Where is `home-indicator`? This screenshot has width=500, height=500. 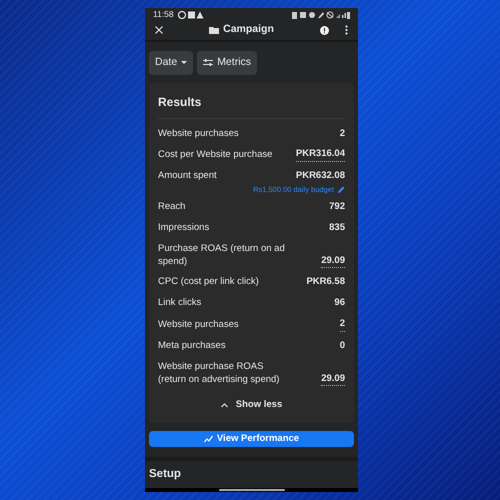 home-indicator is located at coordinates (251, 490).